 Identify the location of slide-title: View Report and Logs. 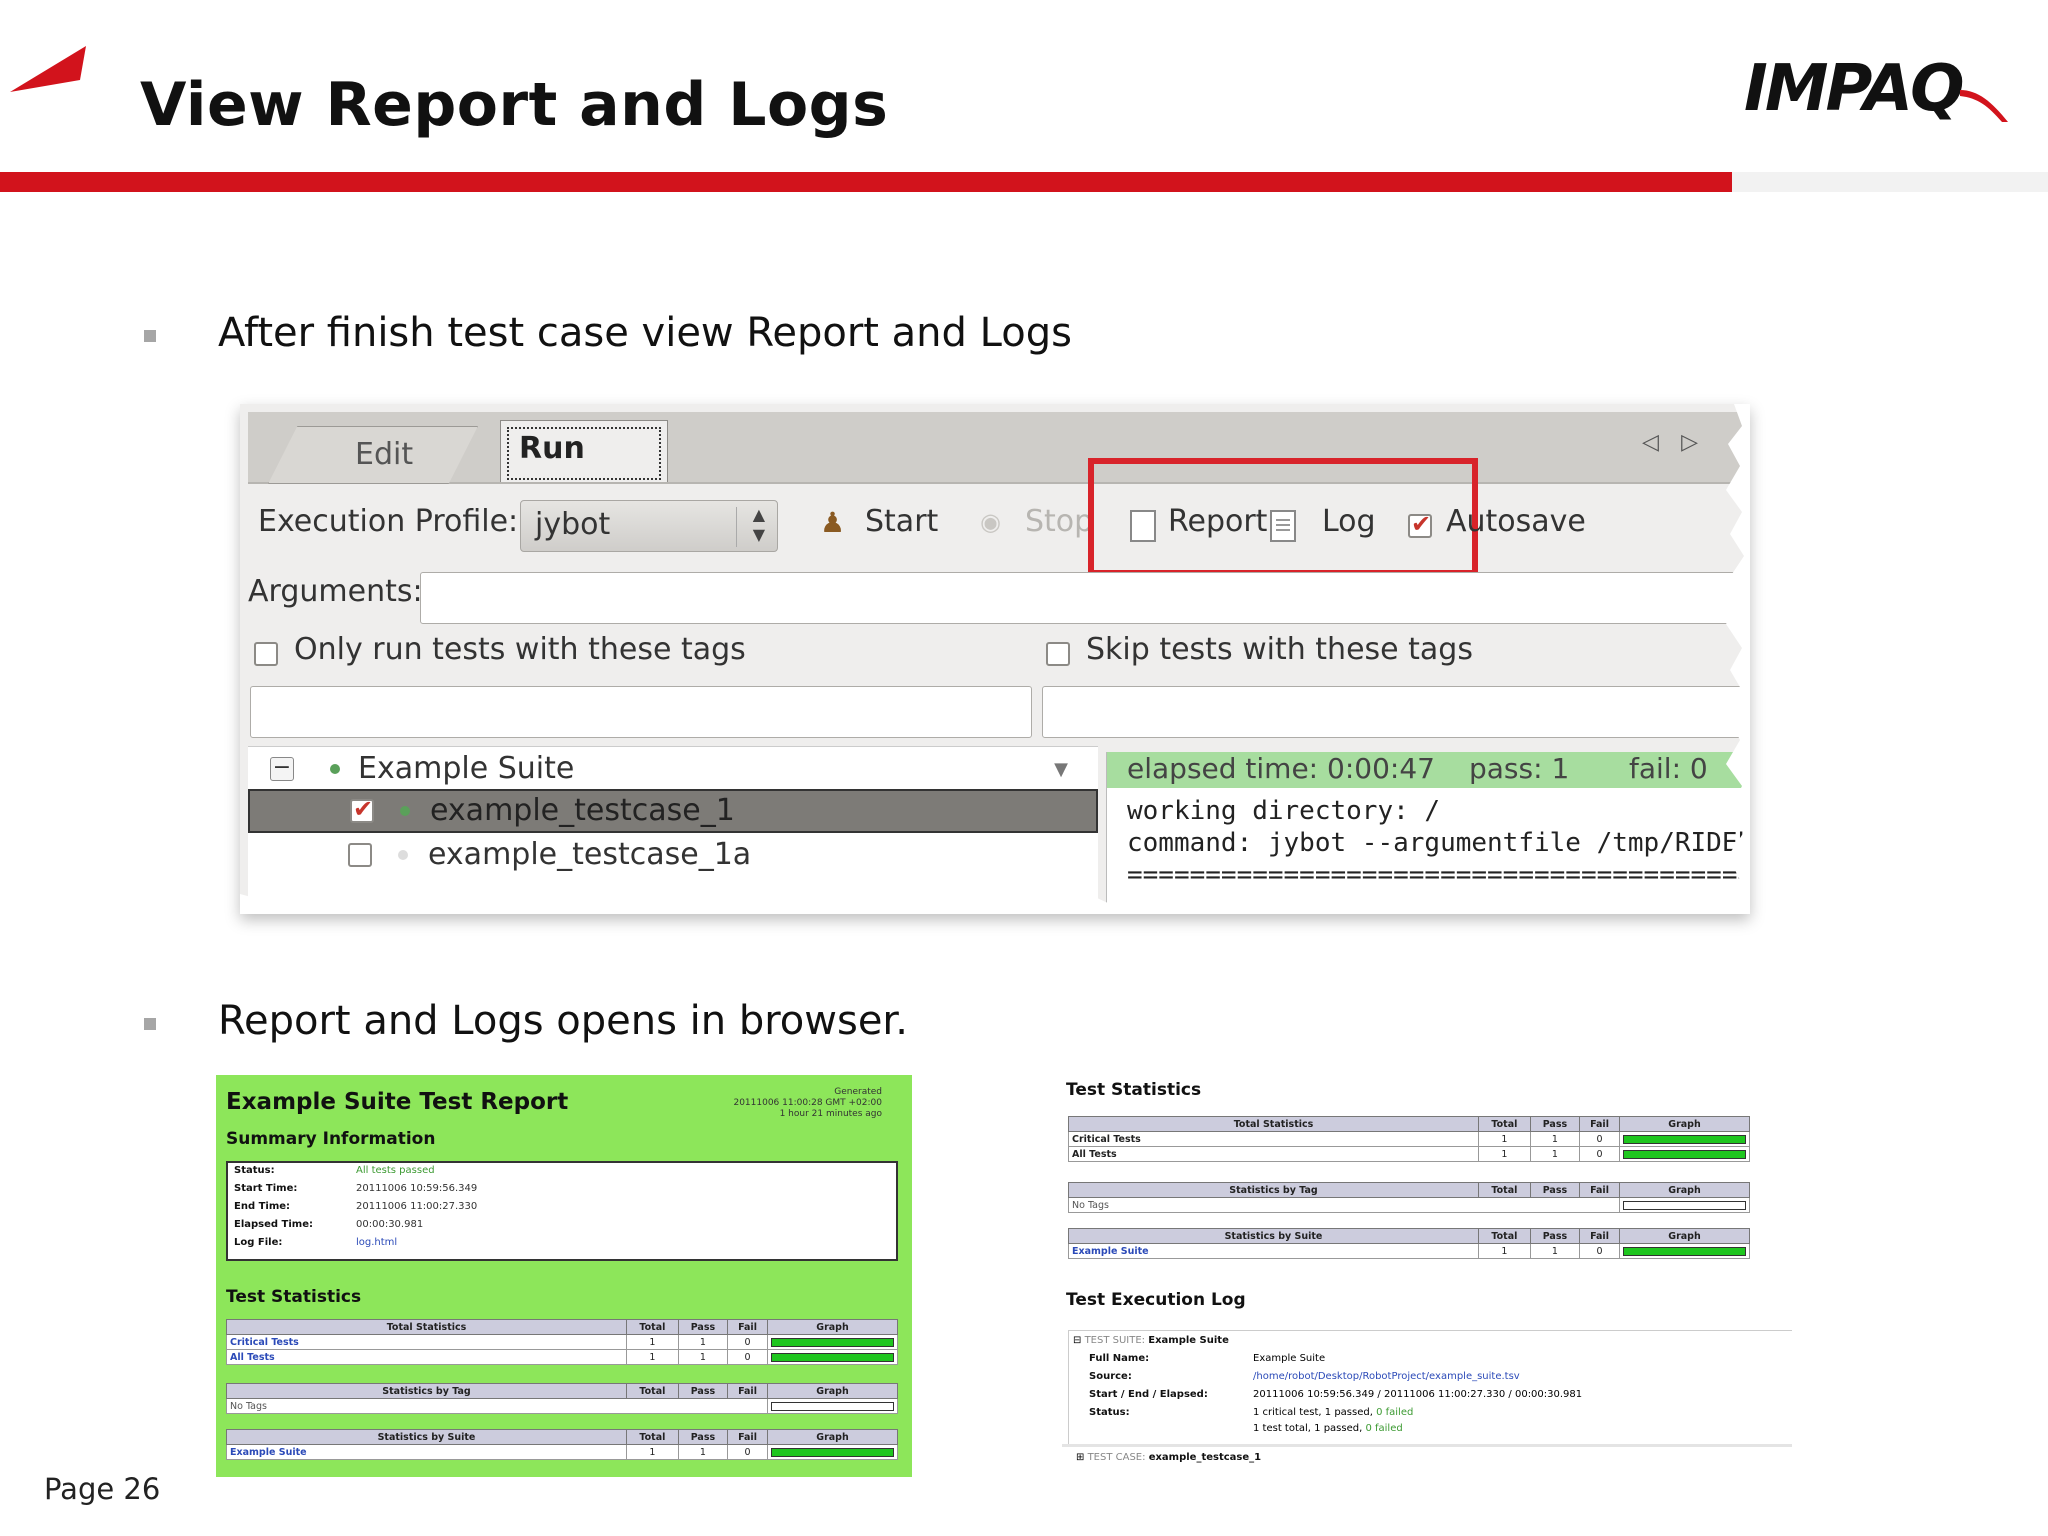
(514, 105).